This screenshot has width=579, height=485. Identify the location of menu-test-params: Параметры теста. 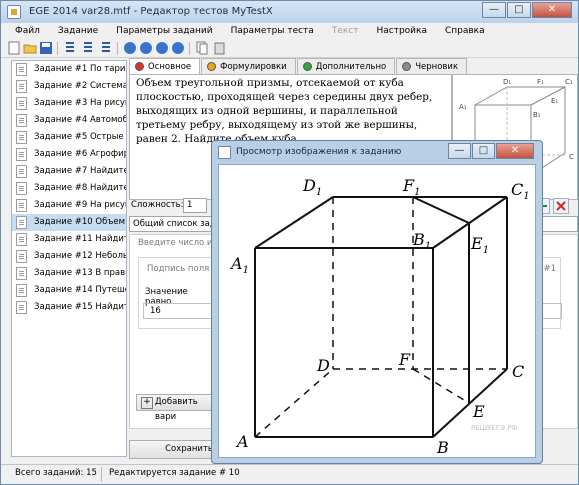
(272, 31).